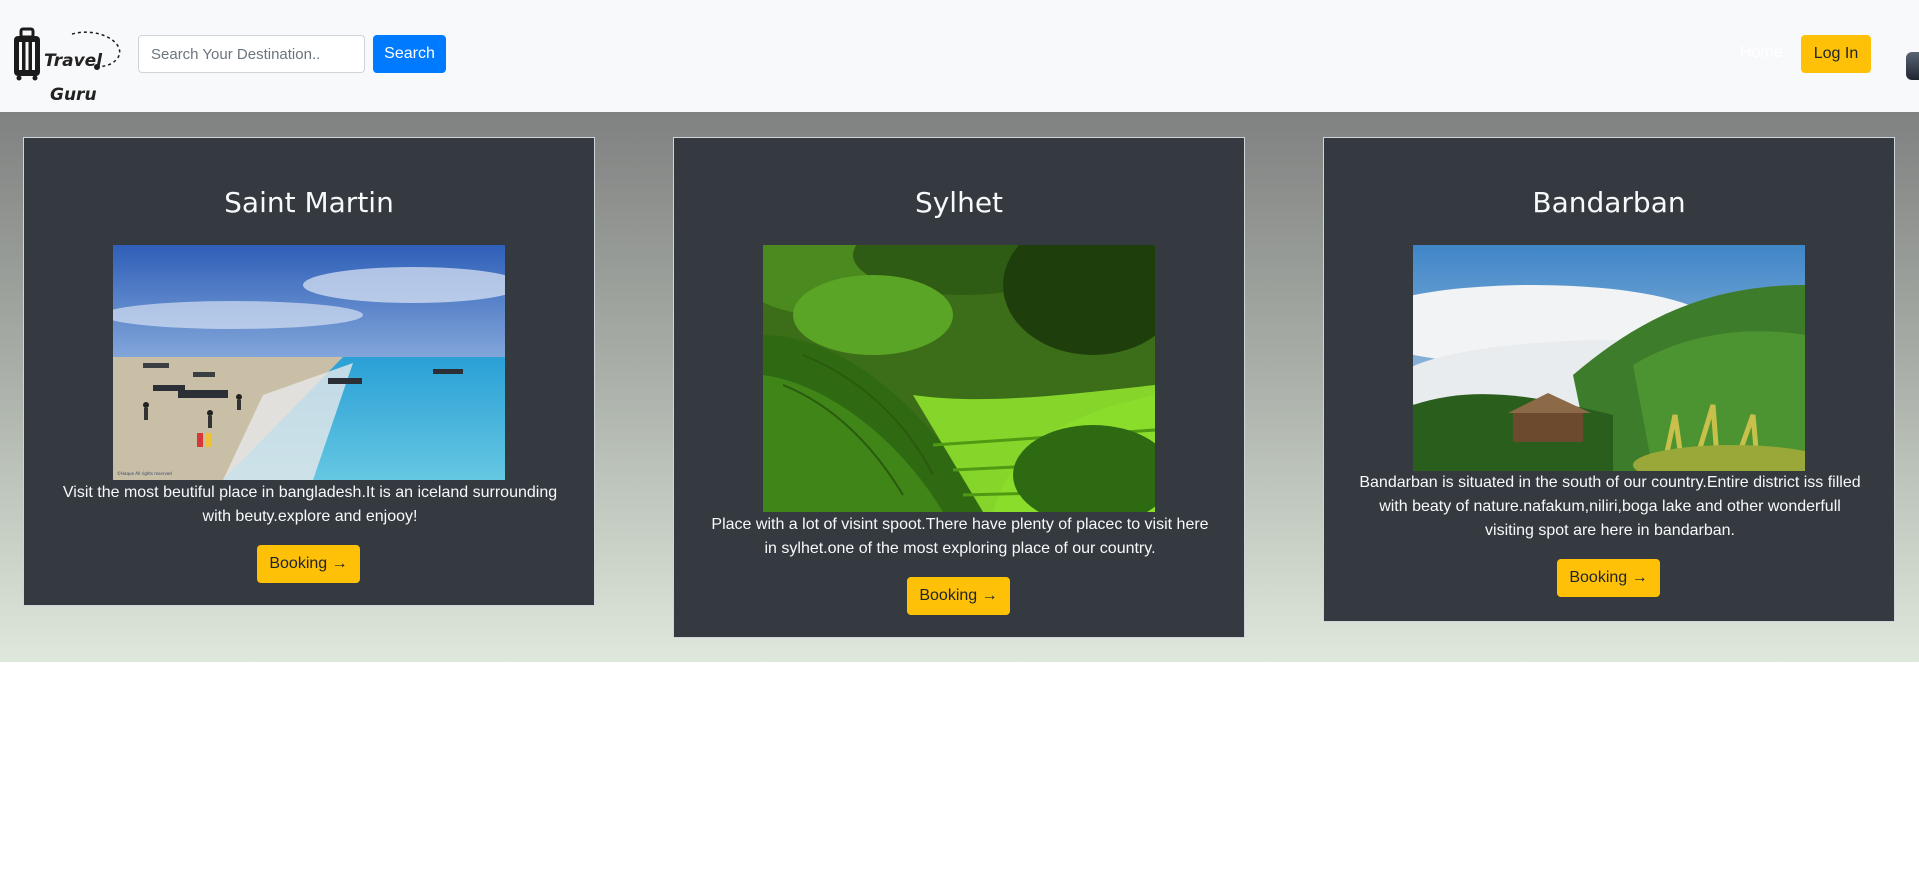 This screenshot has width=1919, height=871. I want to click on logo-line2: Guru, so click(73, 95).